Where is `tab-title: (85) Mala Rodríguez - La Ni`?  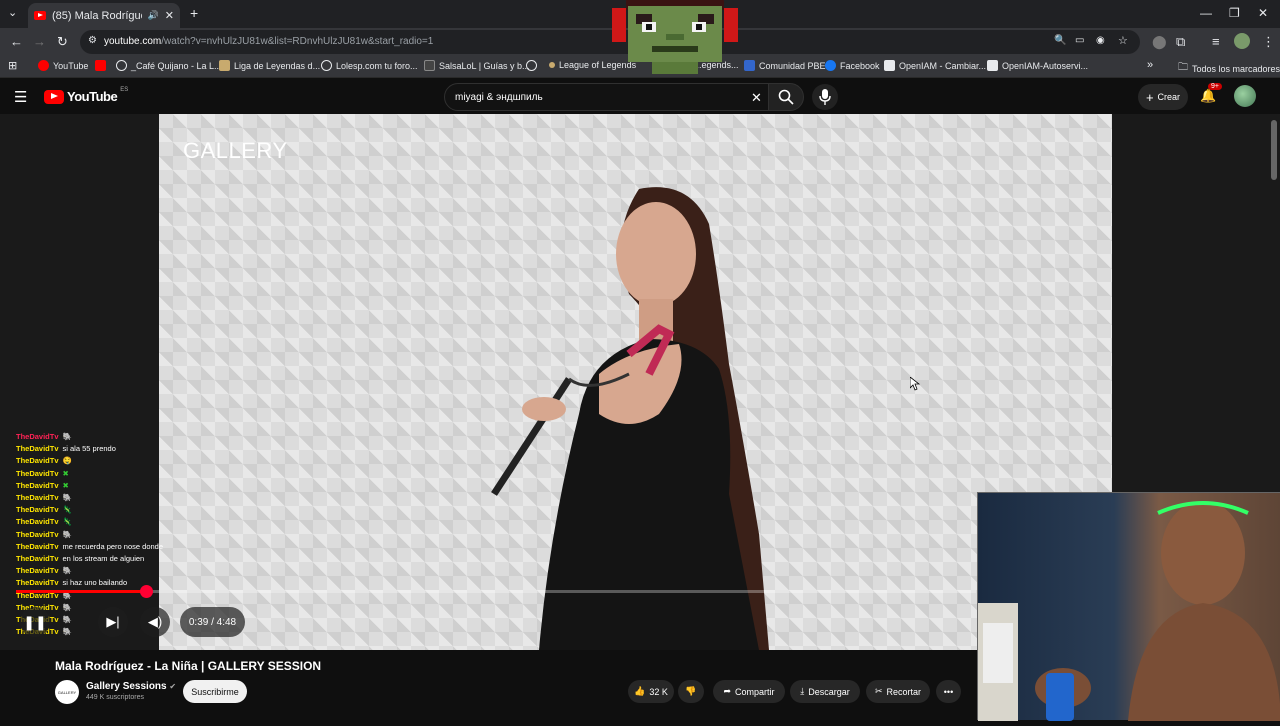
tab-title: (85) Mala Rodríguez - La Ni is located at coordinates (97, 15).